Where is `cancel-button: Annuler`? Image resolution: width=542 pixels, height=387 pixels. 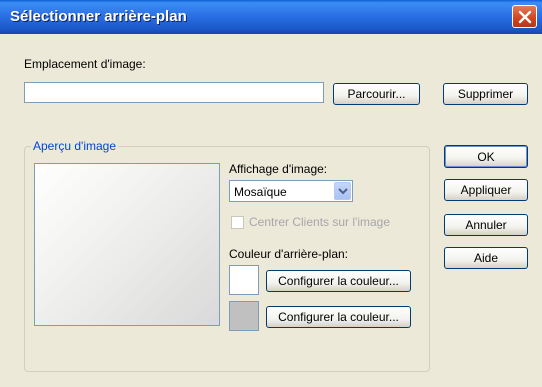
cancel-button: Annuler is located at coordinates (486, 225).